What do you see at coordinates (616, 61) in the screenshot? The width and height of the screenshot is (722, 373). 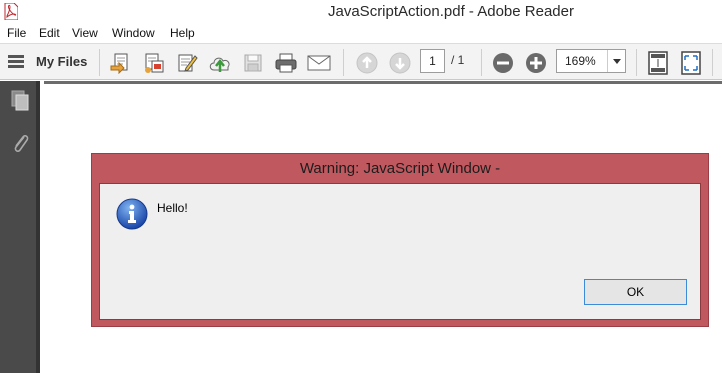 I see `chevron-down-icon` at bounding box center [616, 61].